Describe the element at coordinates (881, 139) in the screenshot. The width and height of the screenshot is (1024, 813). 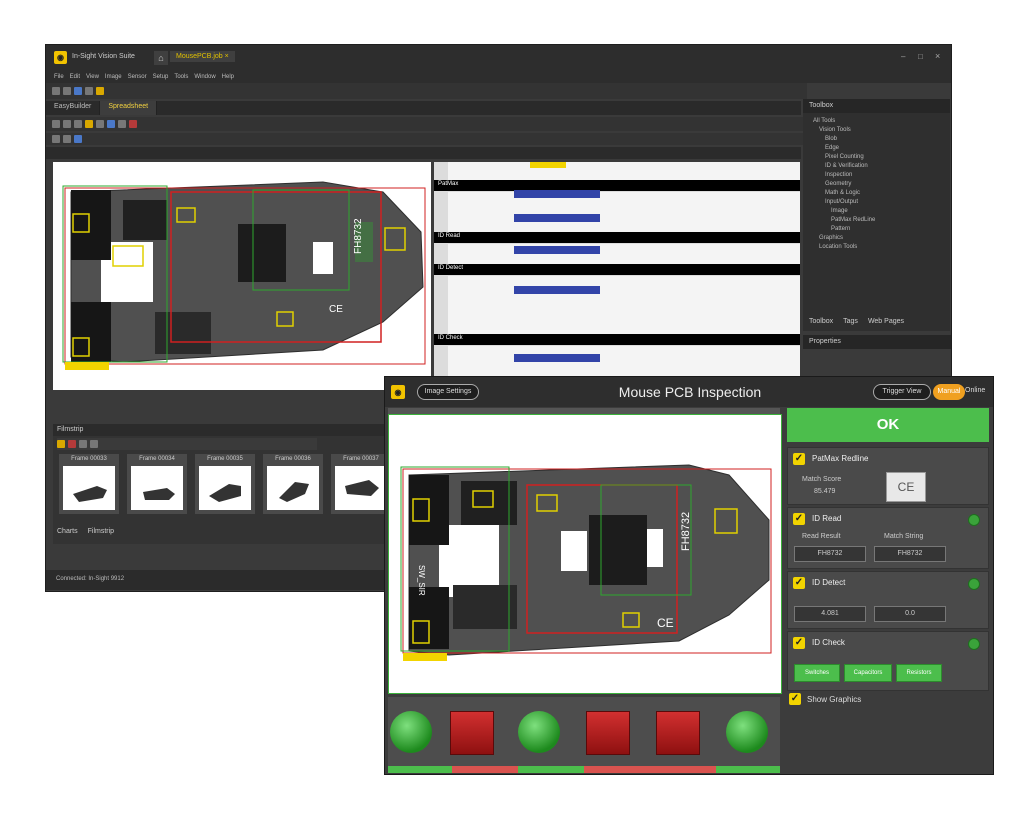
I see `tree-item: Blob` at that location.